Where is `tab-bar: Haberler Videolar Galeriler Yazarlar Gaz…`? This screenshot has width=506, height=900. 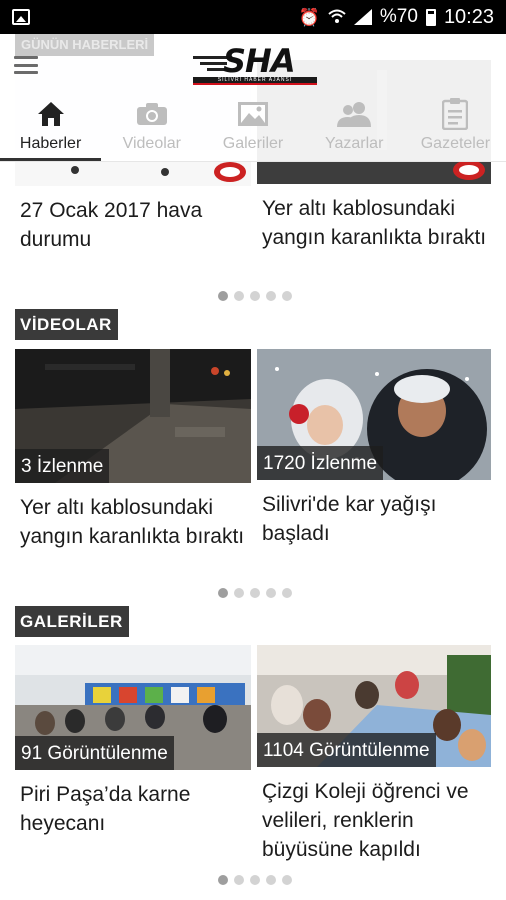 tab-bar: Haberler Videolar Galeriler Yazarlar Gaz… is located at coordinates (253, 127).